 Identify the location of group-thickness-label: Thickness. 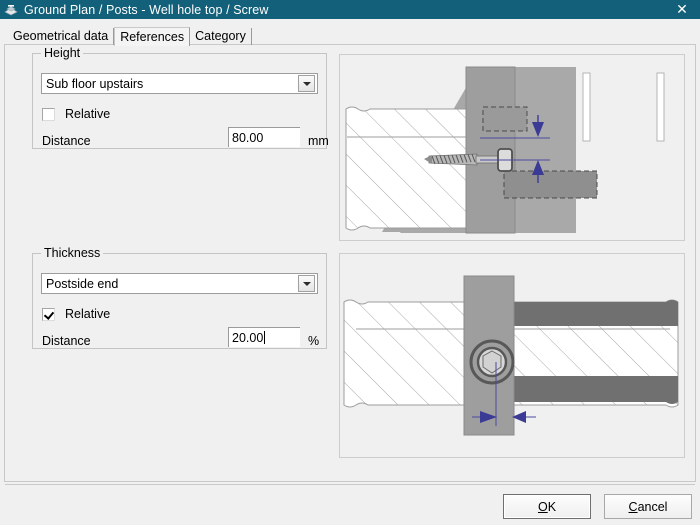
(72, 253).